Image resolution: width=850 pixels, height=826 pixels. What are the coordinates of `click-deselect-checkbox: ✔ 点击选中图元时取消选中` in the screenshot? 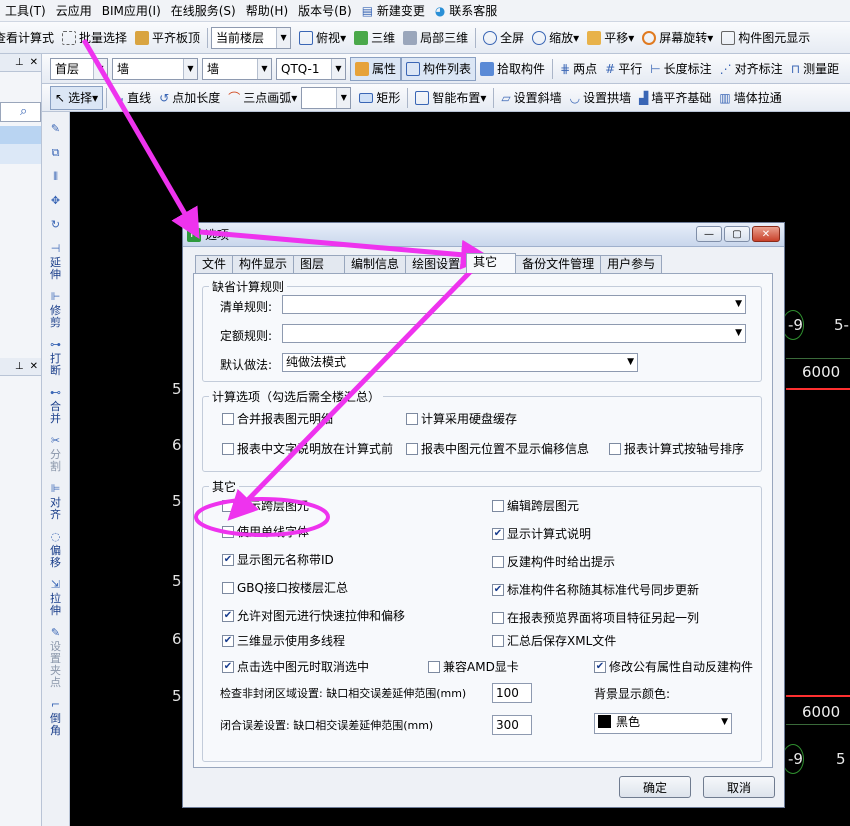 It's located at (295, 666).